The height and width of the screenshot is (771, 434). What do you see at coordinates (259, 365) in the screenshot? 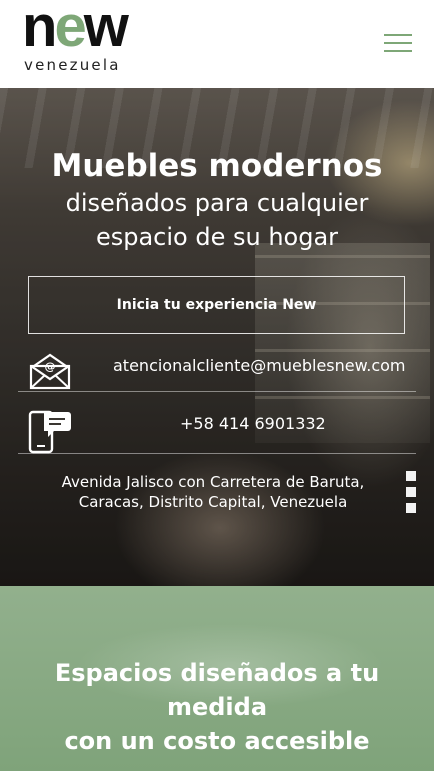
I see `email-address: atencionalcliente@mueblesnew.com` at bounding box center [259, 365].